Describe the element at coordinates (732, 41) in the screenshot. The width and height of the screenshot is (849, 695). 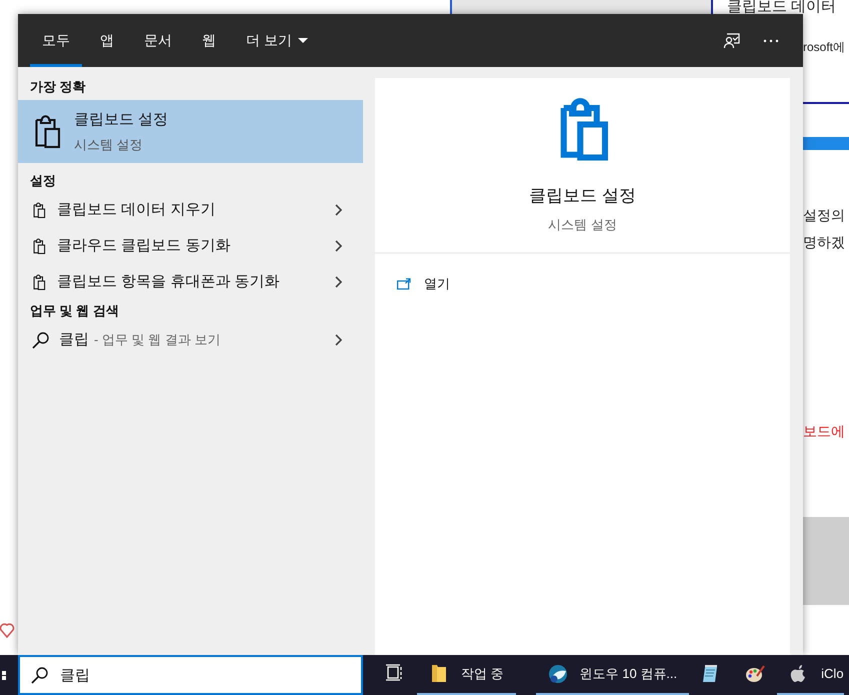
I see `feedback-icon` at that location.